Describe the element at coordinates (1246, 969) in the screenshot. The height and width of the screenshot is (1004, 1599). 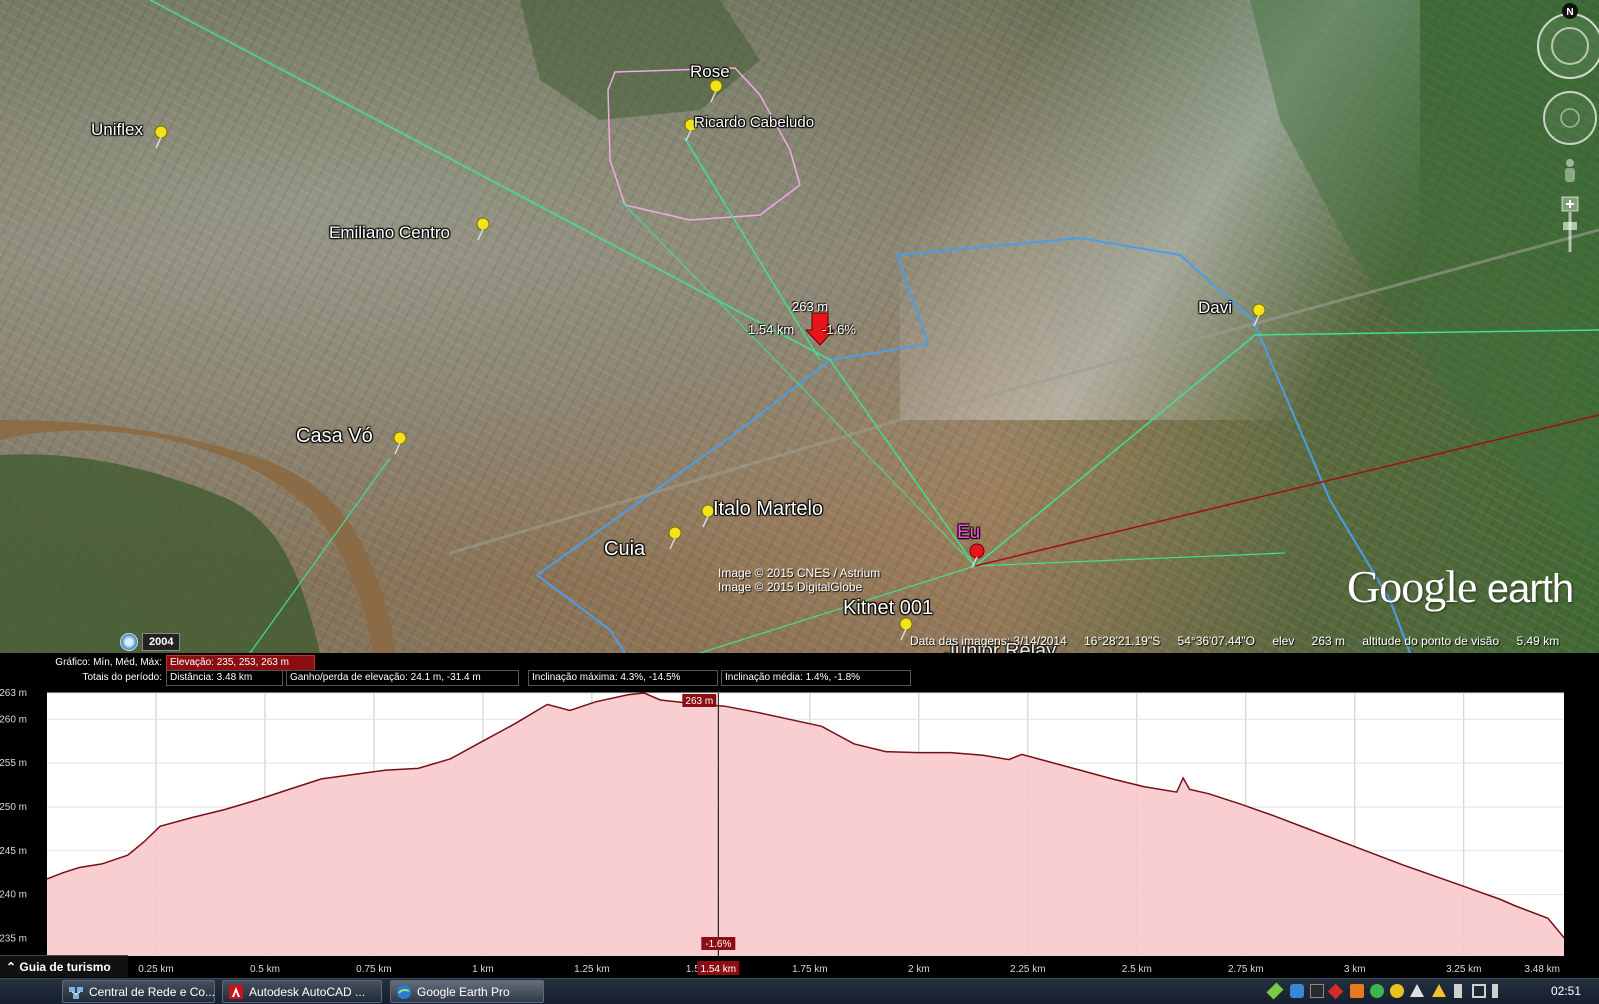
I see `x-tick-label: 2.75 km` at that location.